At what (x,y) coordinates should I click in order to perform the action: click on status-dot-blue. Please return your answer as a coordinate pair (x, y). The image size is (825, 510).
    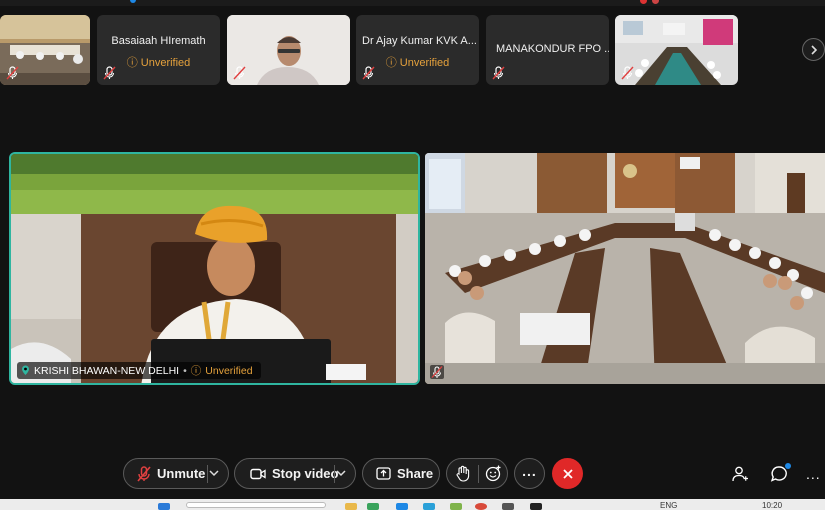
    Looking at the image, I should click on (133, 1).